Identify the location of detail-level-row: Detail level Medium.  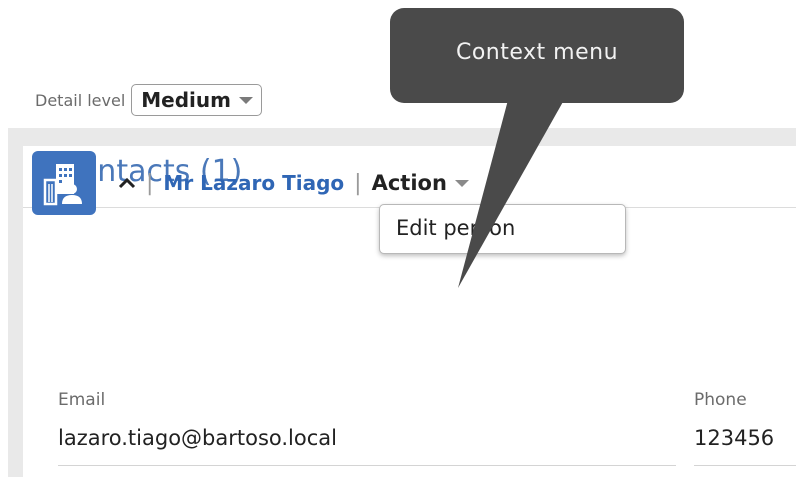
(148, 100).